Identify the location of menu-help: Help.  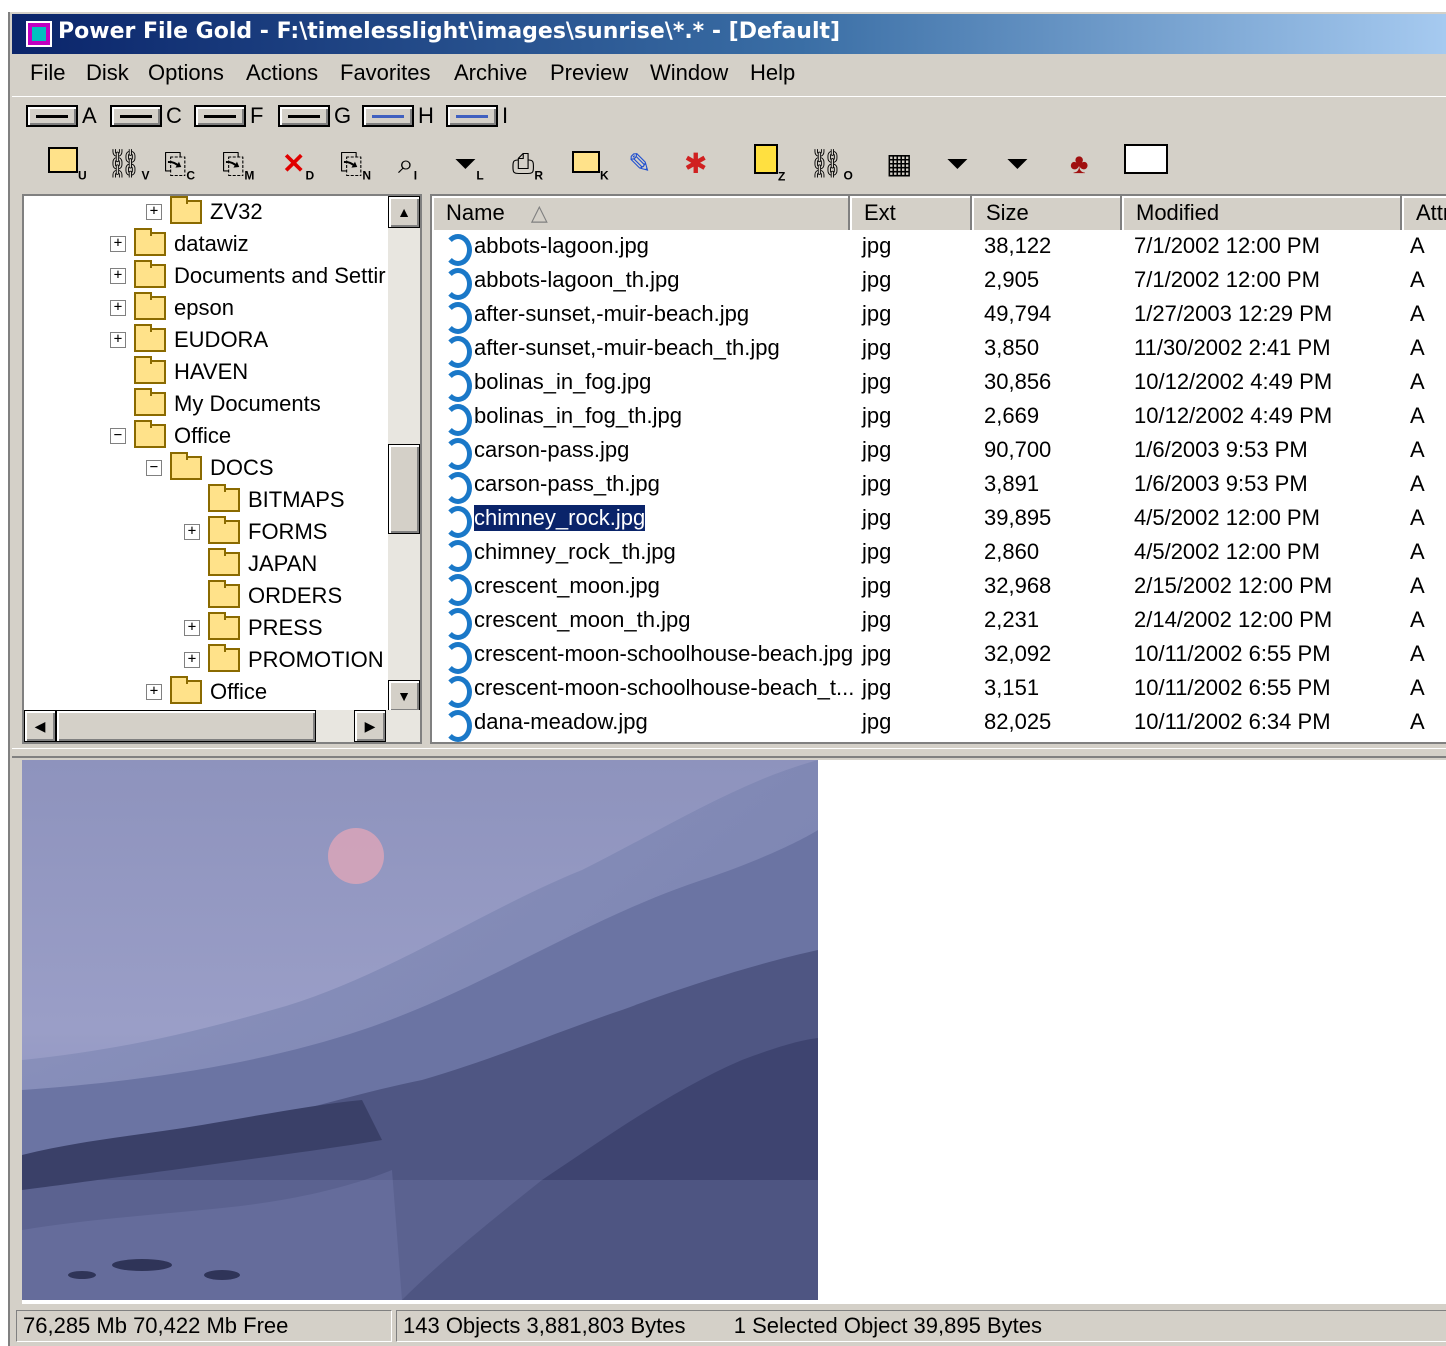
(772, 73).